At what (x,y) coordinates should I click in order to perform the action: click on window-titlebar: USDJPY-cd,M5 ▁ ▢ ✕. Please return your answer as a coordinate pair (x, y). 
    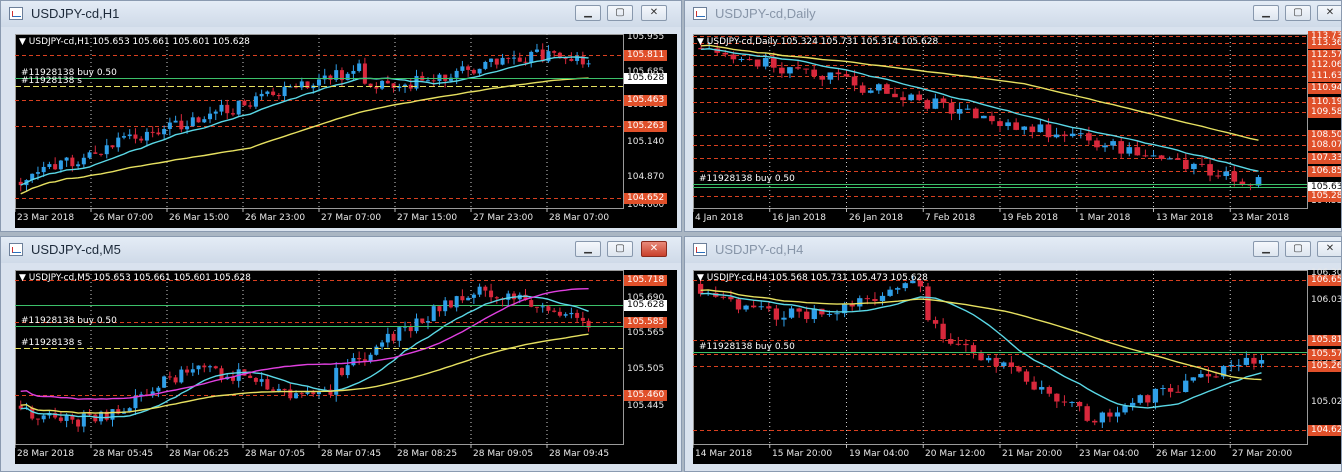
    Looking at the image, I should click on (341, 250).